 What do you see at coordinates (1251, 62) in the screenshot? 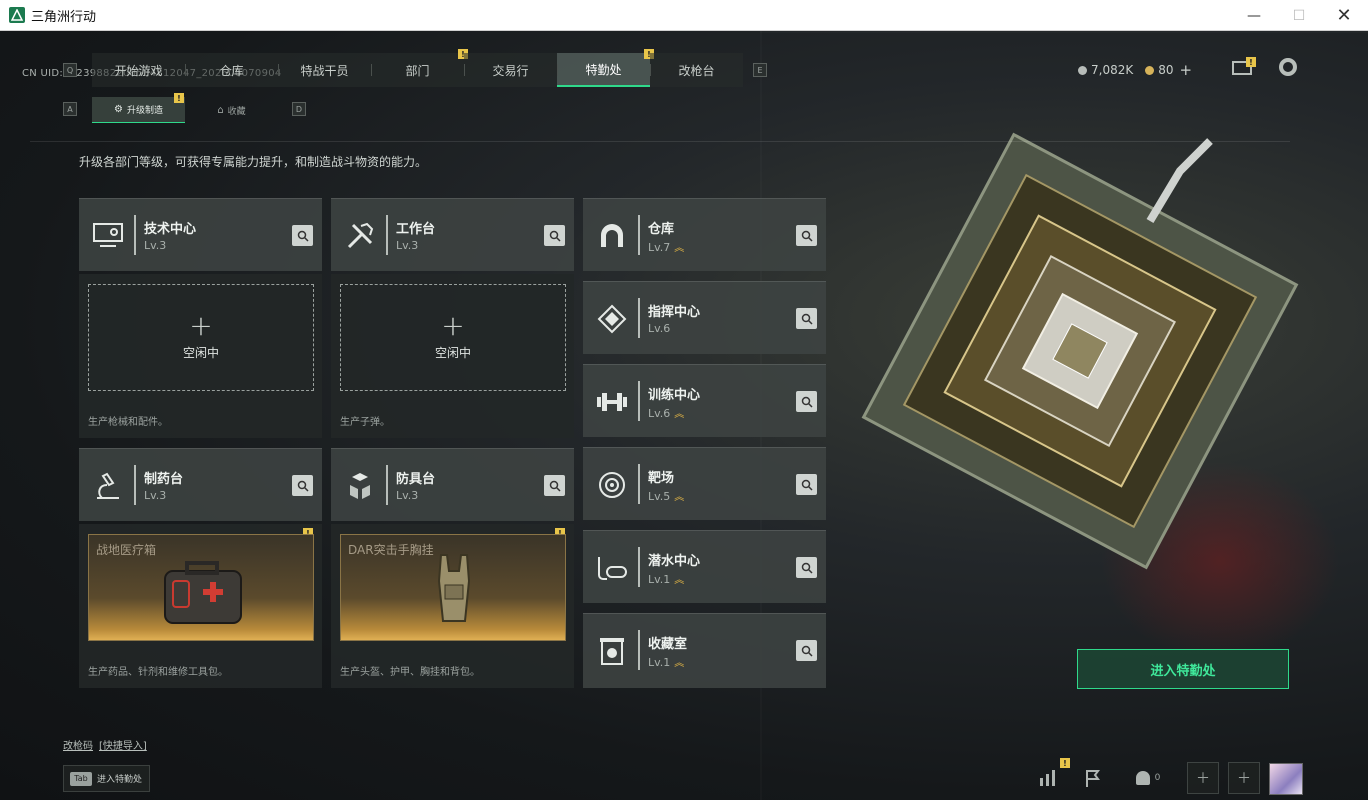
I see `mail-alert-badge: !` at bounding box center [1251, 62].